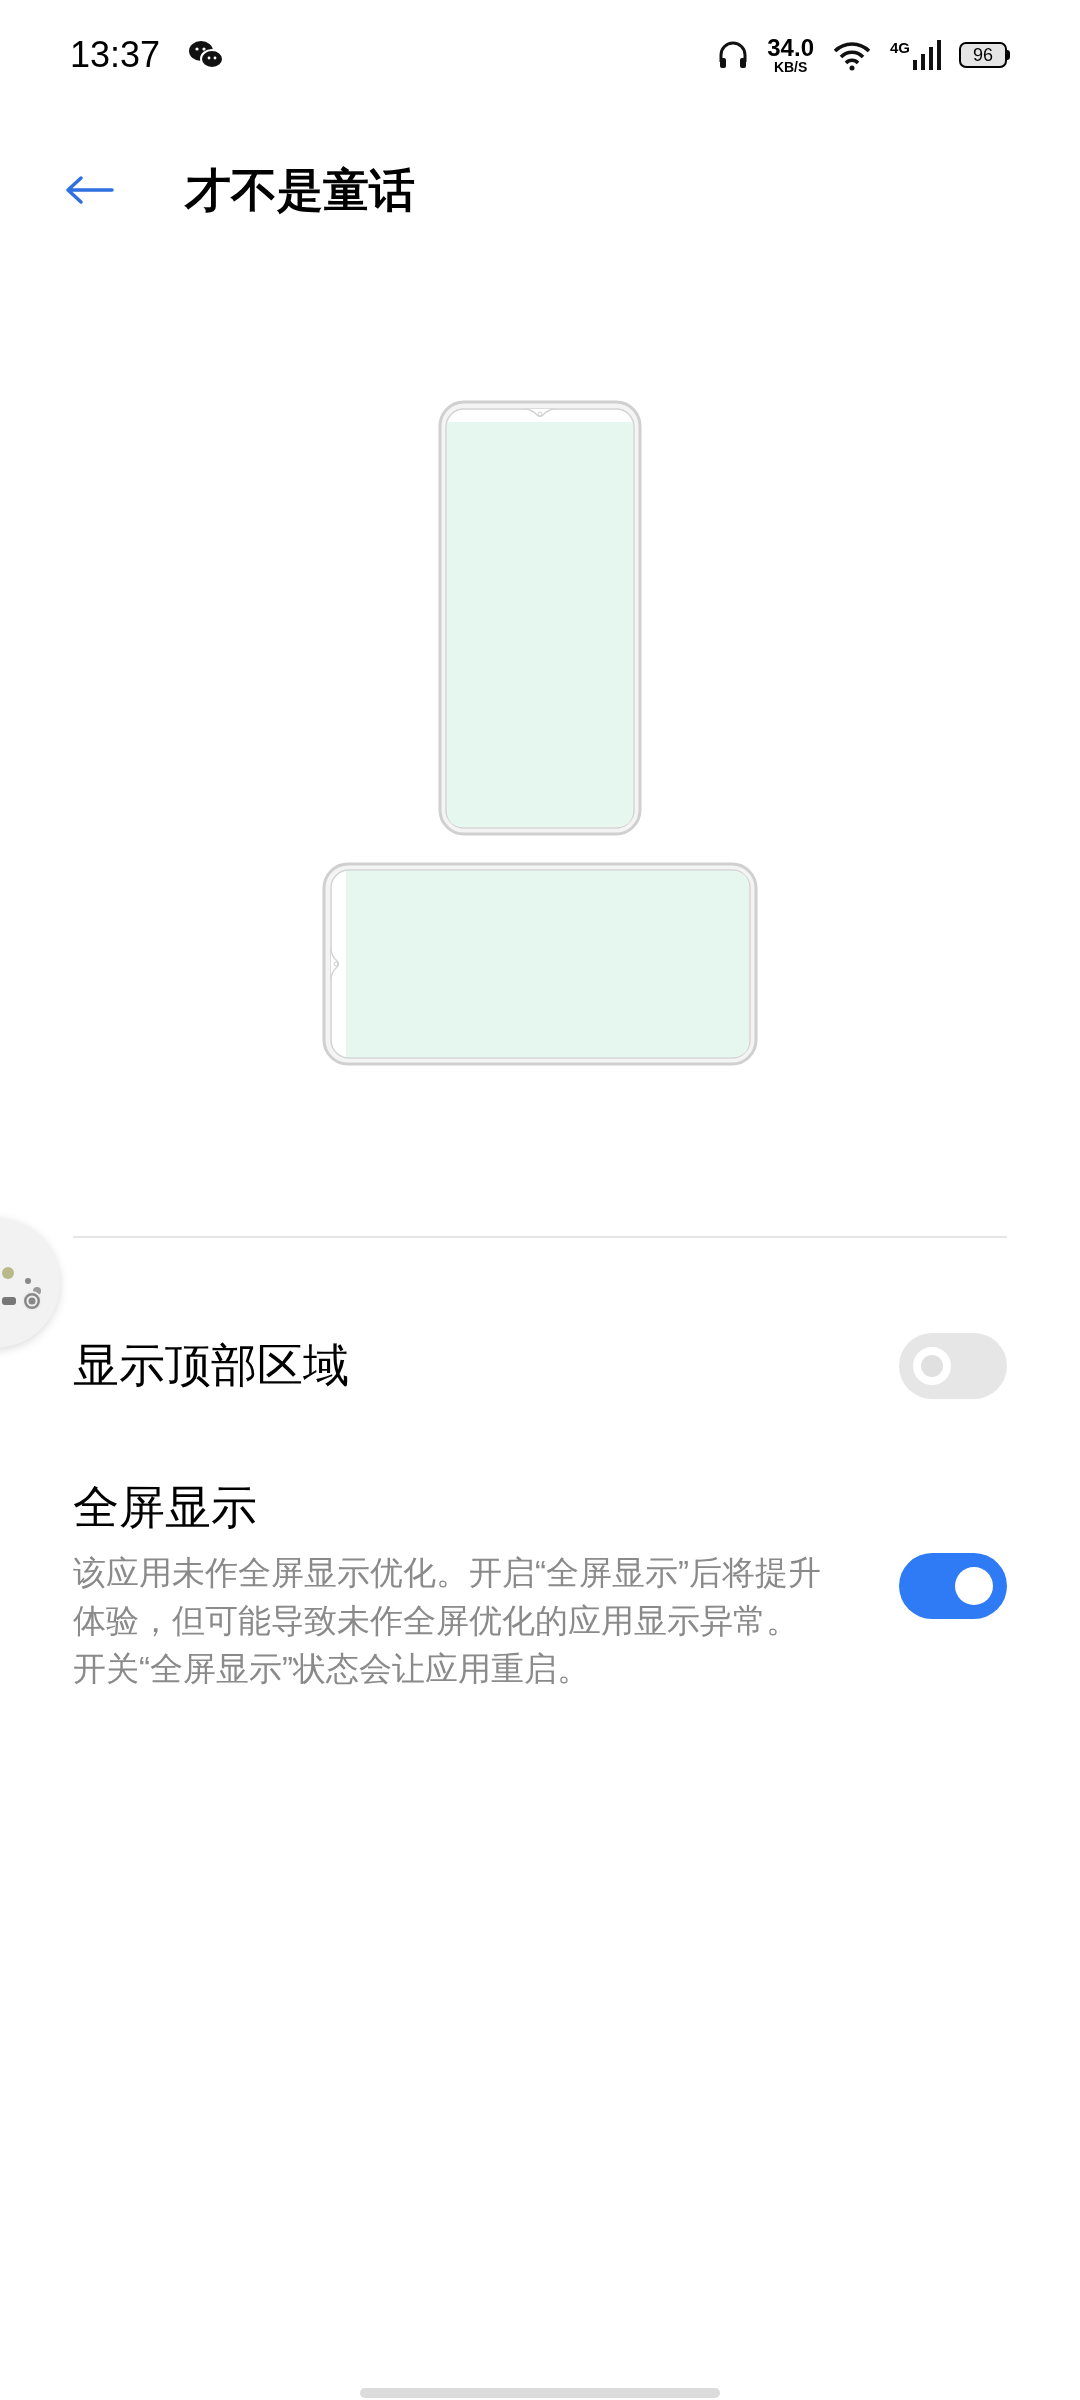  I want to click on wifi-icon, so click(852, 55).